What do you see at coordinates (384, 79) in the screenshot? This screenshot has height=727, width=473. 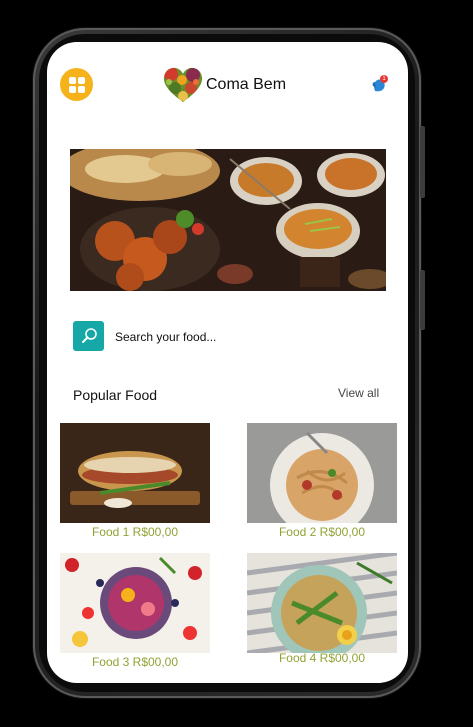 I see `notification-badge: 1` at bounding box center [384, 79].